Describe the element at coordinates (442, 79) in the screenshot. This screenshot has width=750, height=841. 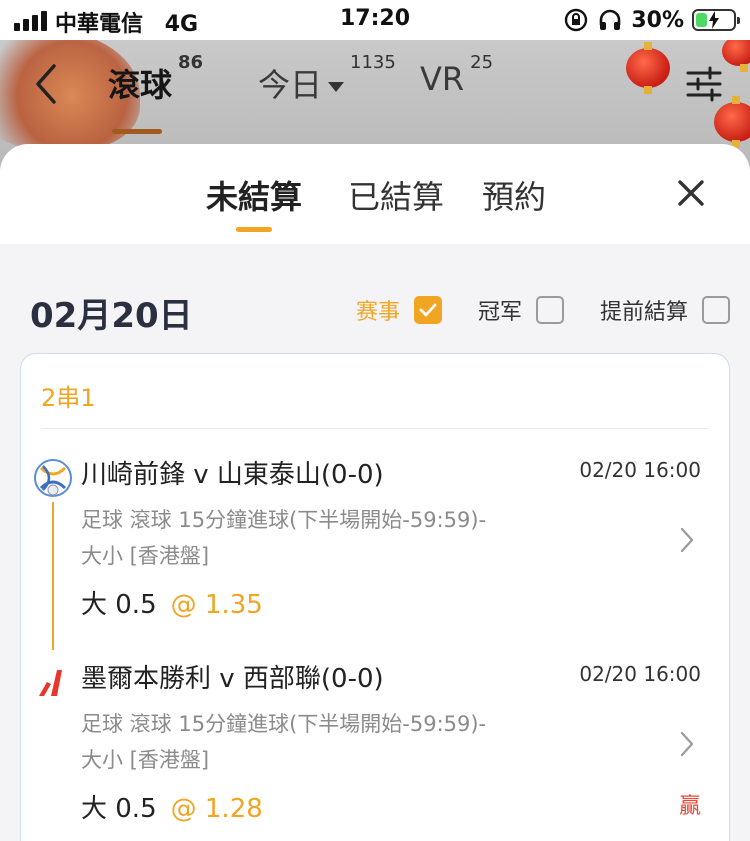
I see `tab-vr-label: VR` at that location.